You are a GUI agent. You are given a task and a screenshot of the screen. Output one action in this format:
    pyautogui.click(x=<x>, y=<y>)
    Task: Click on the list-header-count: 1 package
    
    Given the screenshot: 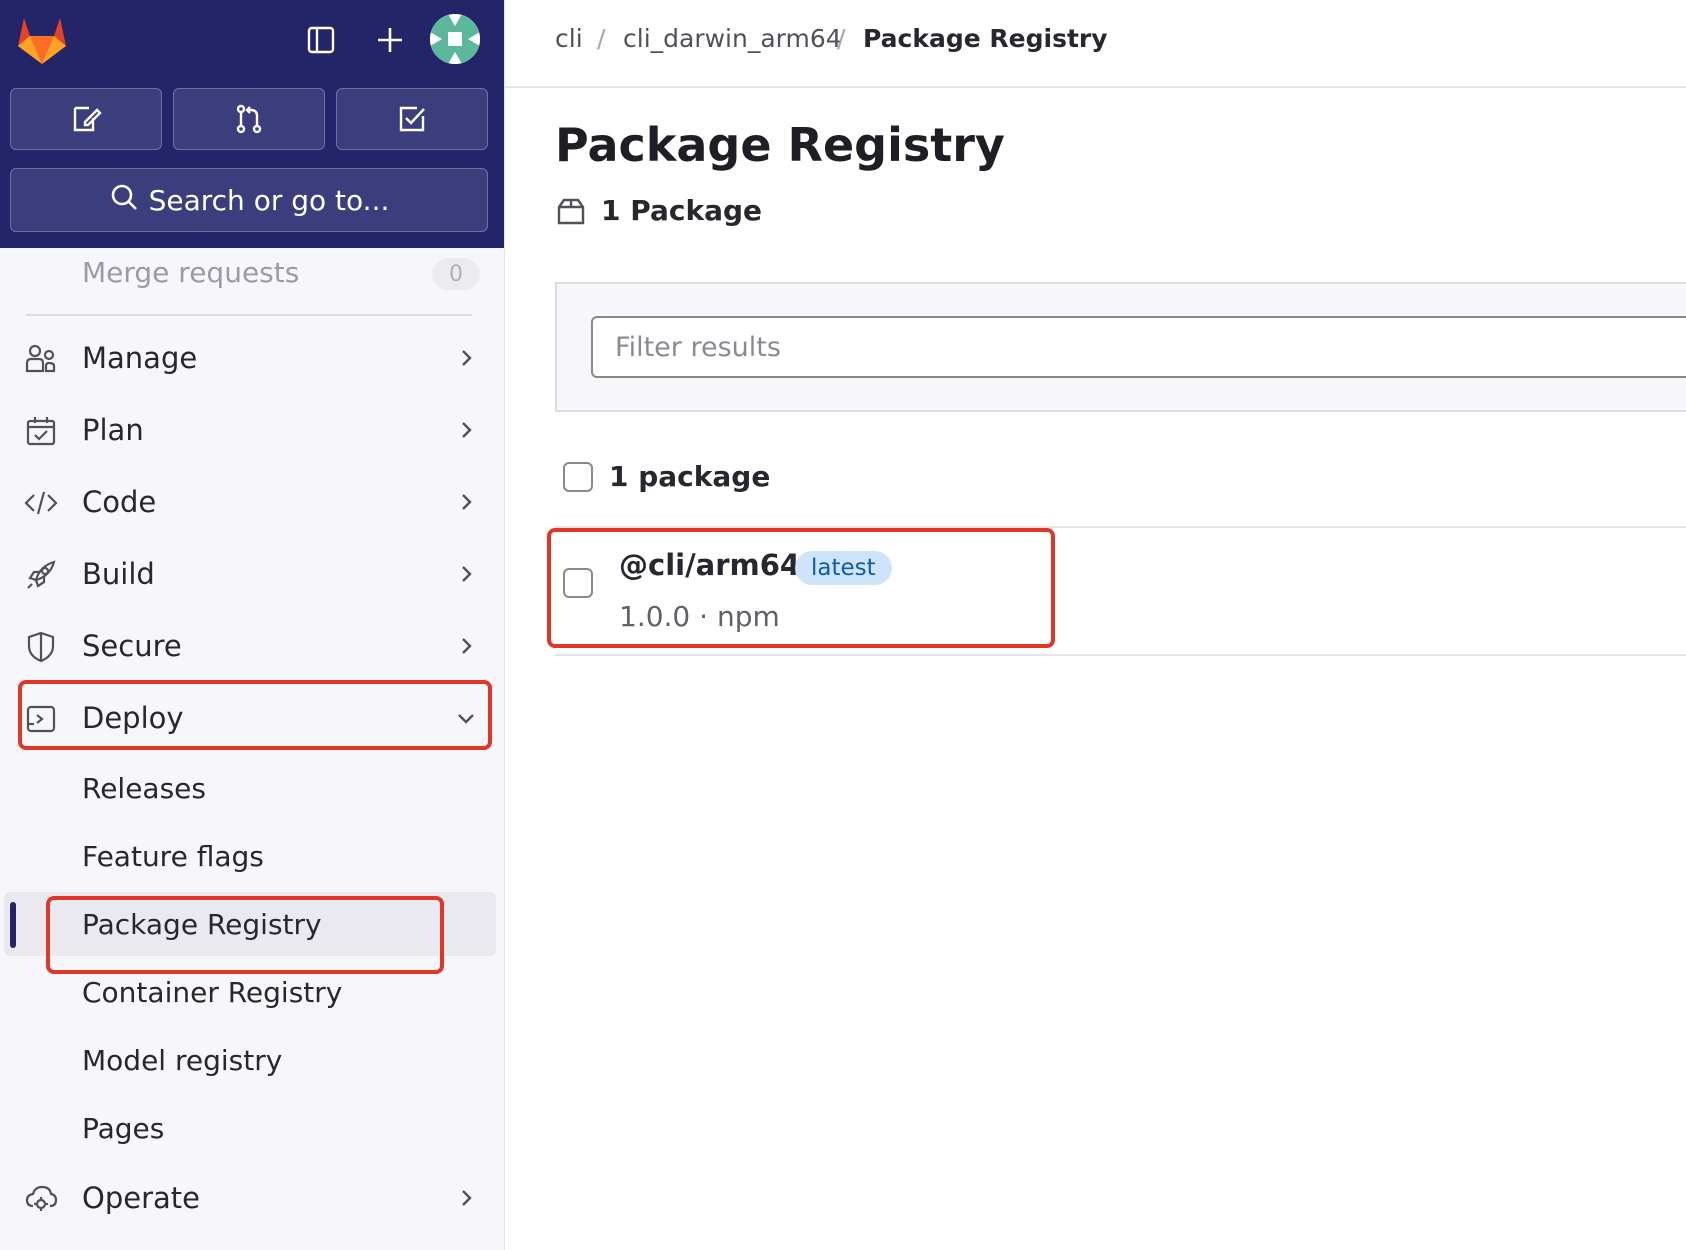 What is the action you would take?
    pyautogui.click(x=690, y=476)
    